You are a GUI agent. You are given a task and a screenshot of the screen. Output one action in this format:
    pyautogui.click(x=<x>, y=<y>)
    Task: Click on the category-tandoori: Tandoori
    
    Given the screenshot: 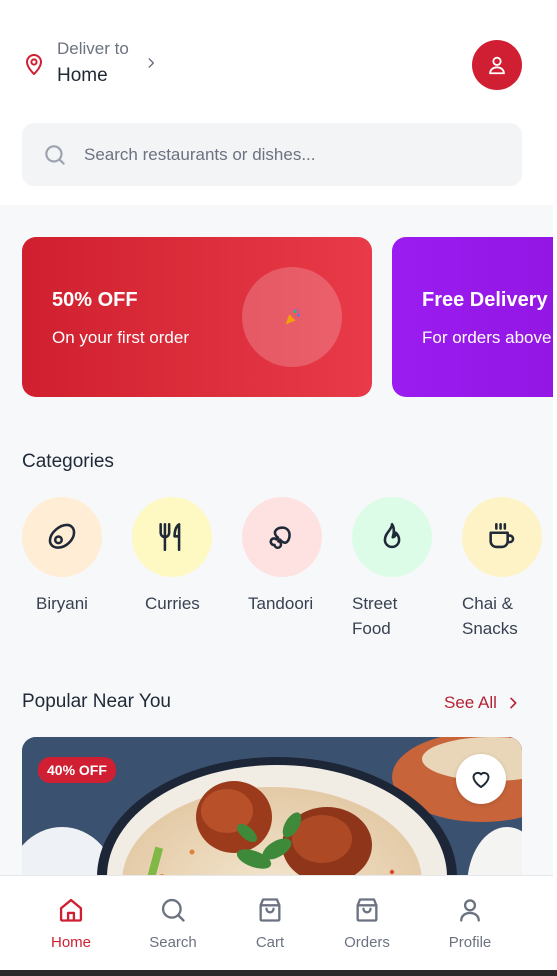 What is the action you would take?
    pyautogui.click(x=282, y=556)
    